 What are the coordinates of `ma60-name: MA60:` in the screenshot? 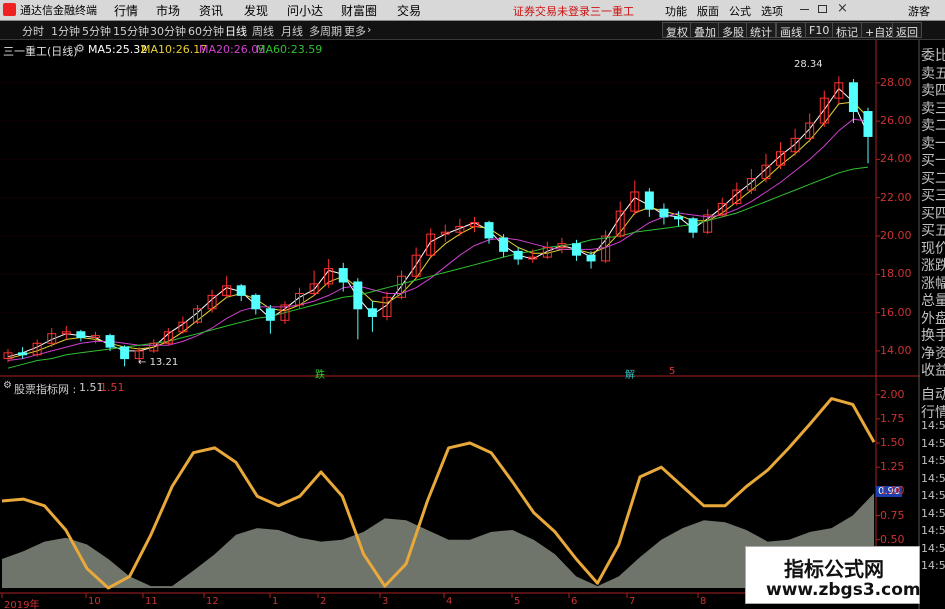 It's located at (273, 49).